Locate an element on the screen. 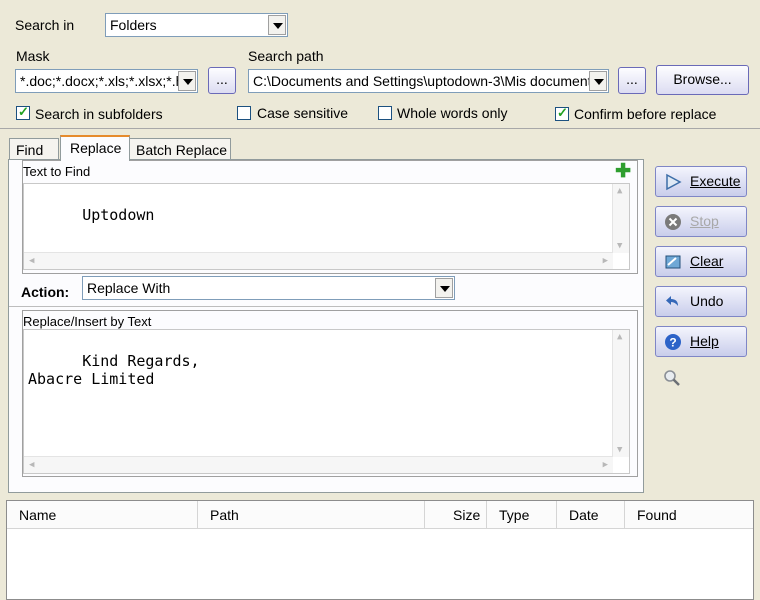  clear-label: Clear is located at coordinates (707, 261).